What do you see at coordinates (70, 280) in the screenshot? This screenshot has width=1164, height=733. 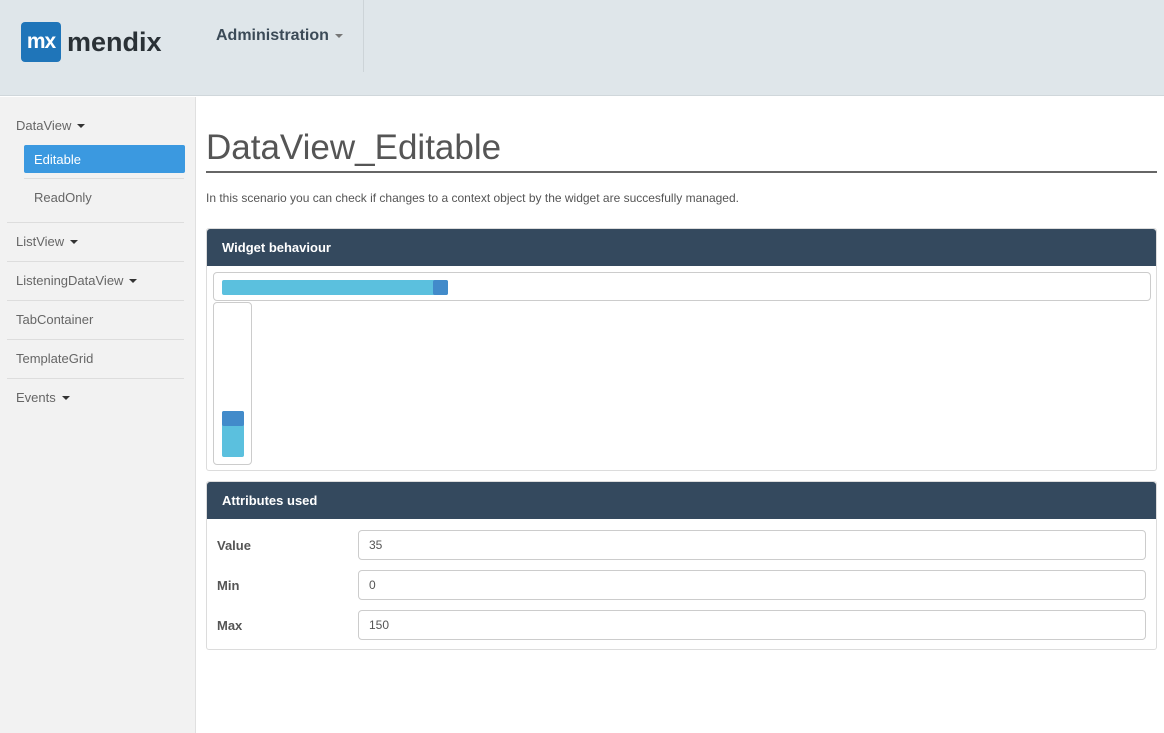 I see `sidebar-item-label: ListeningDataView` at bounding box center [70, 280].